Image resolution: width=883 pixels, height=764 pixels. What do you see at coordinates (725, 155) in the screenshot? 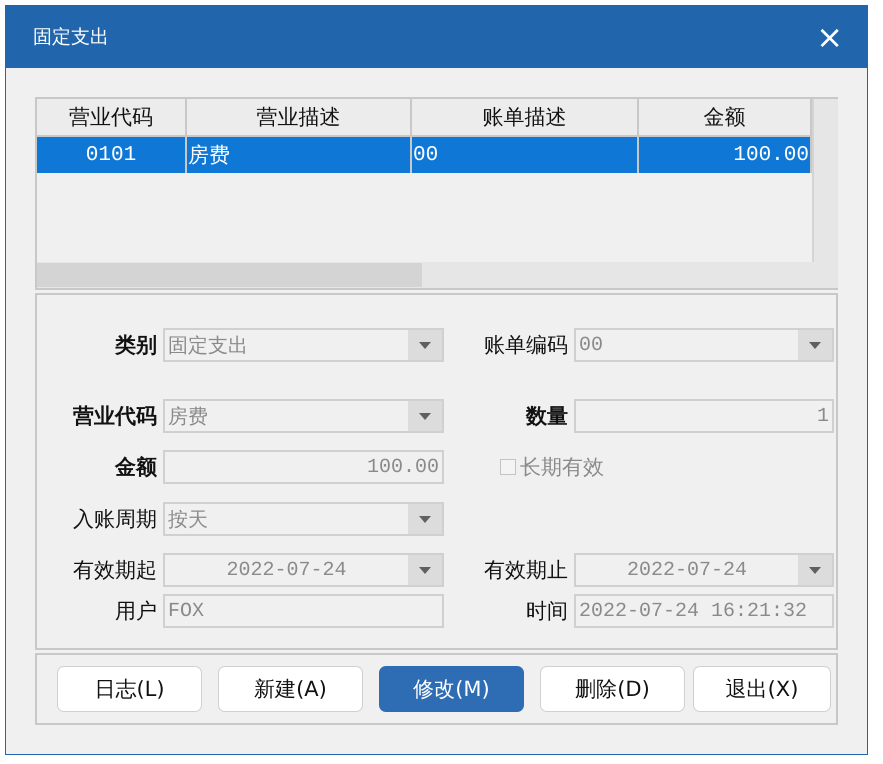
I see `table-cell: 100.00` at bounding box center [725, 155].